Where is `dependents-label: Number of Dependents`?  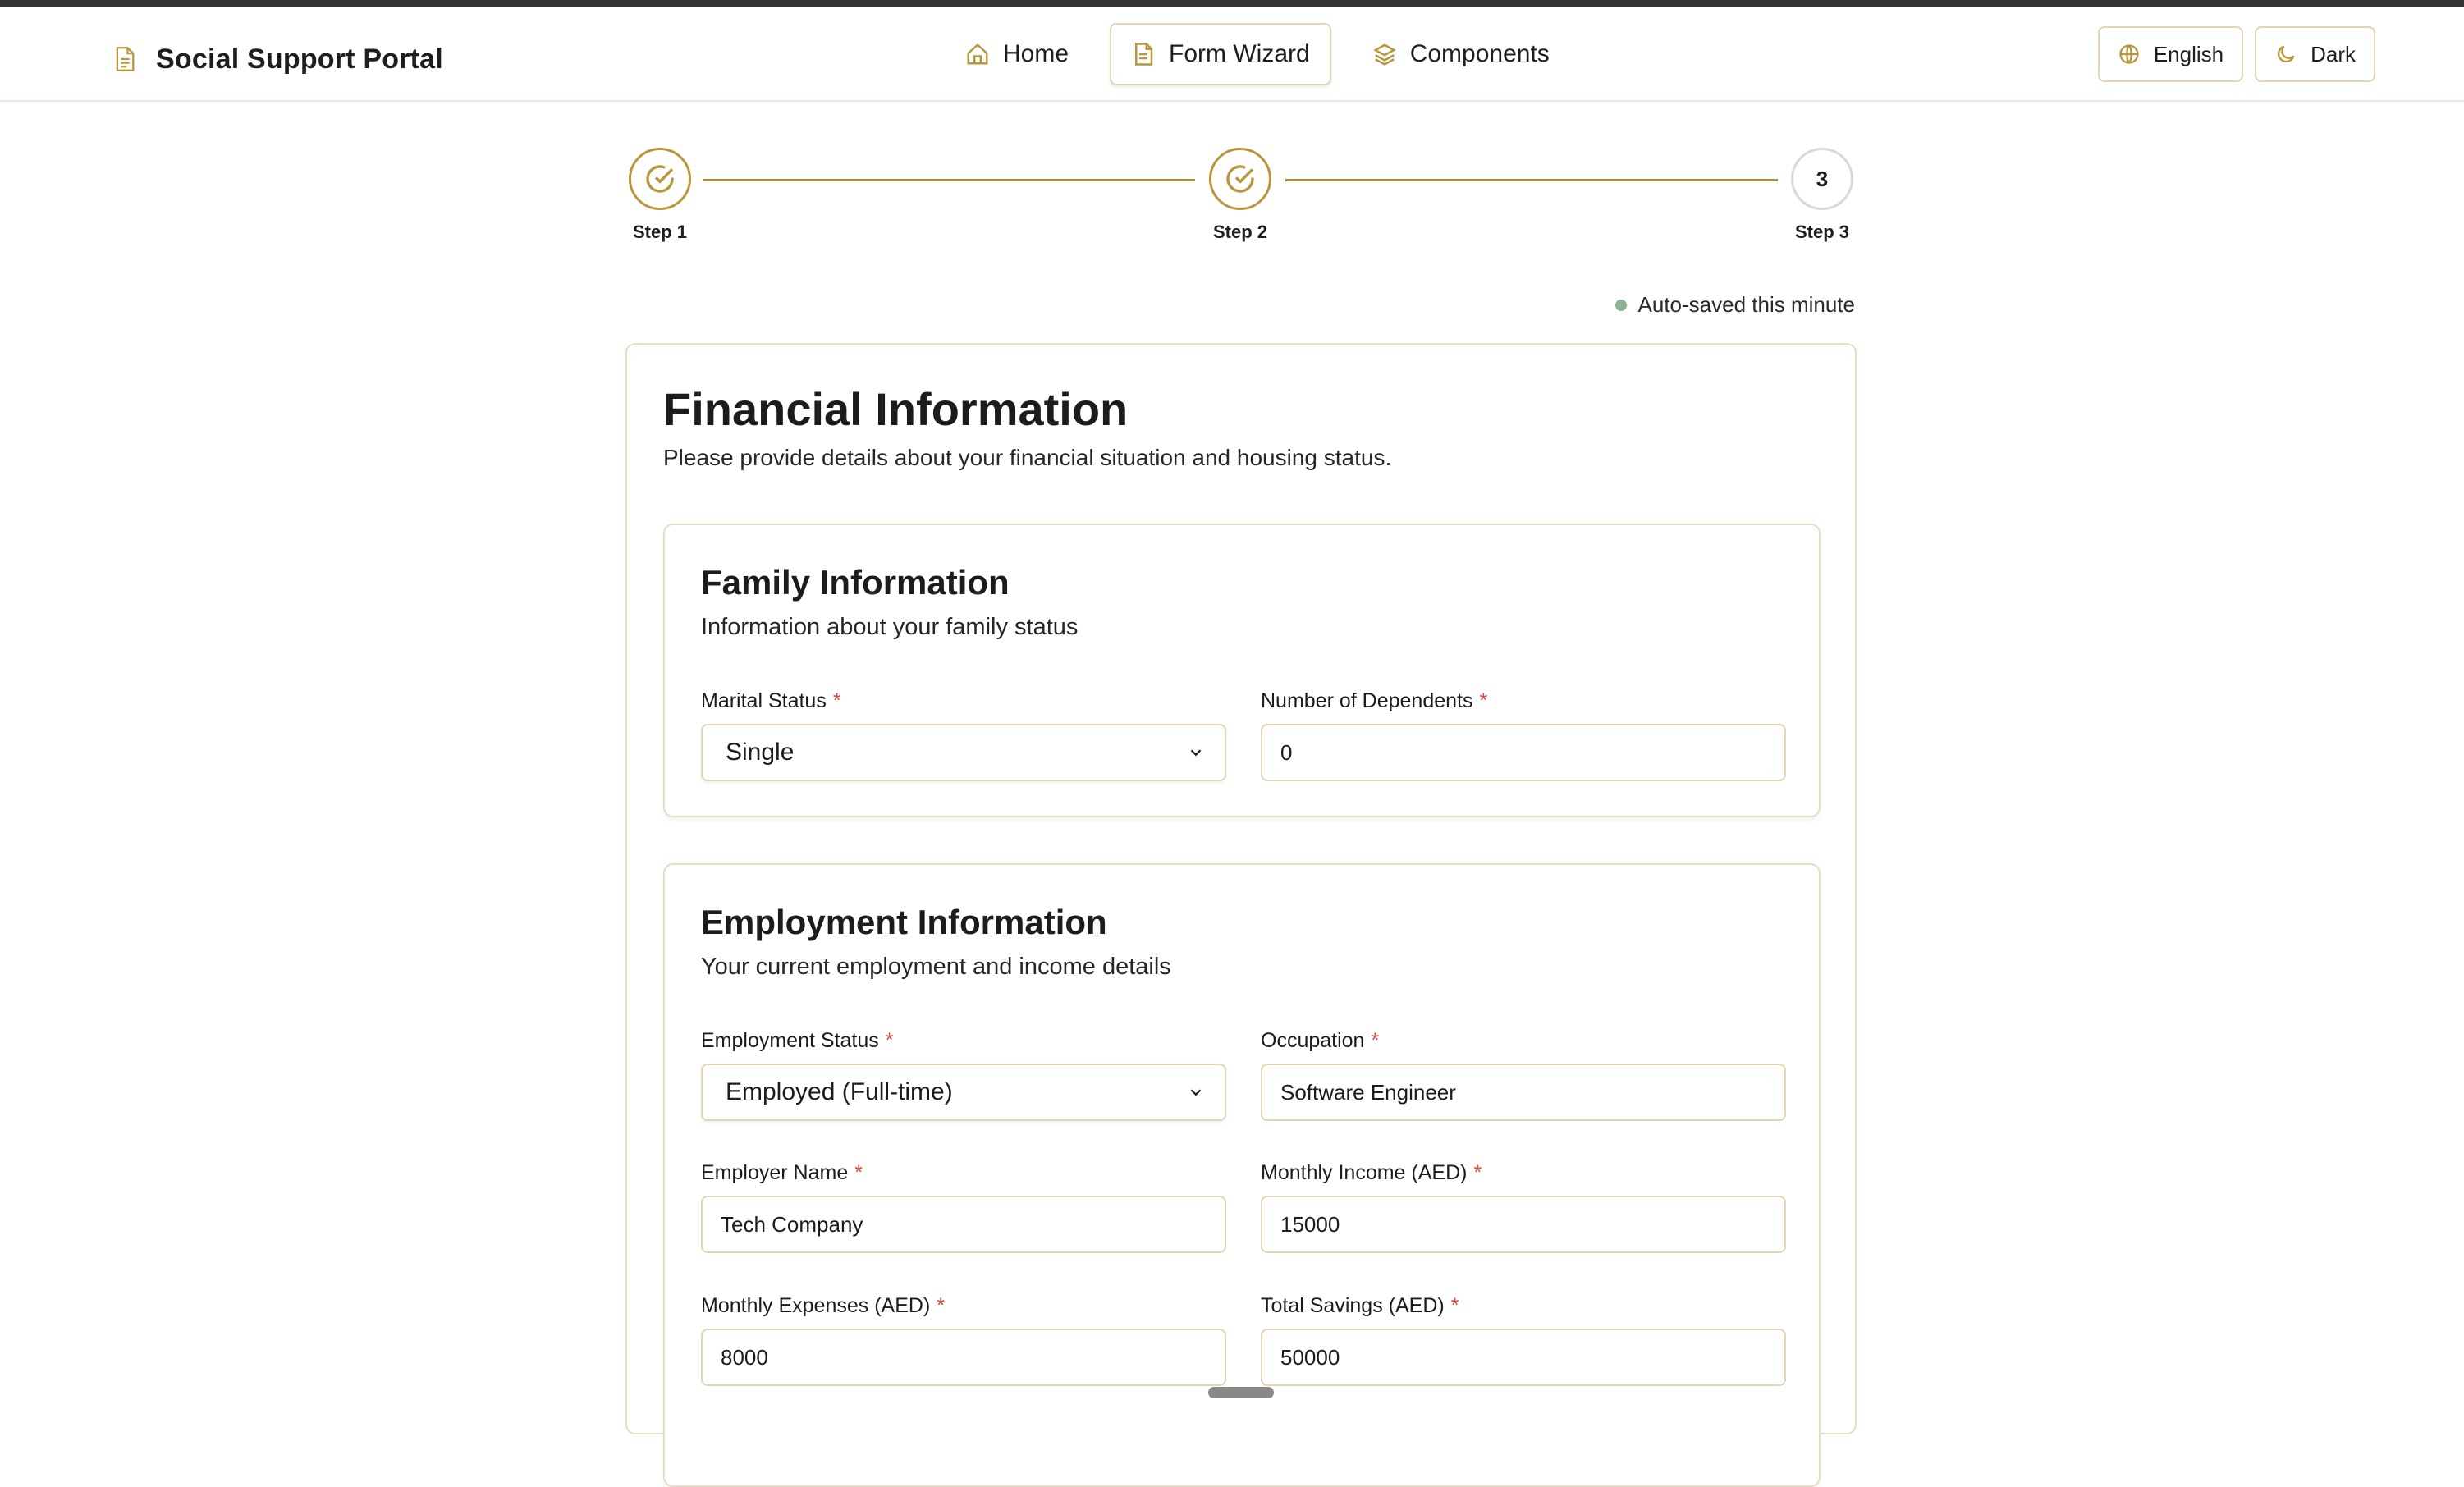 dependents-label: Number of Dependents is located at coordinates (1367, 700).